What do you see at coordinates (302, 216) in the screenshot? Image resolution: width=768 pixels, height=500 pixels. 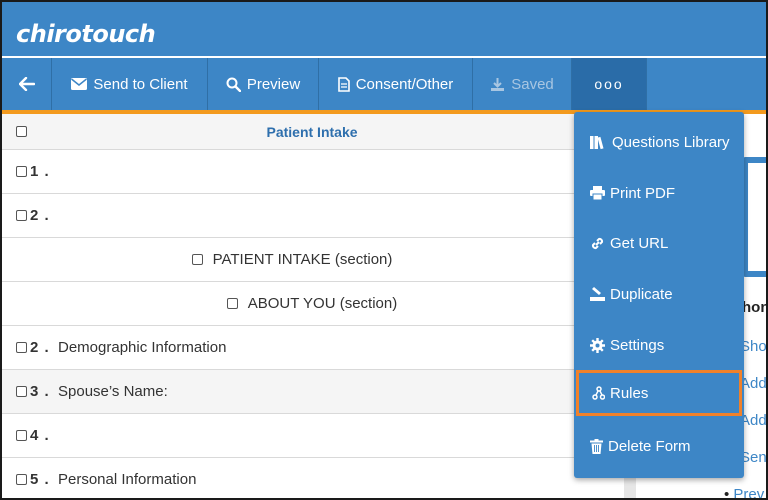 I see `table-row: 2 .` at bounding box center [302, 216].